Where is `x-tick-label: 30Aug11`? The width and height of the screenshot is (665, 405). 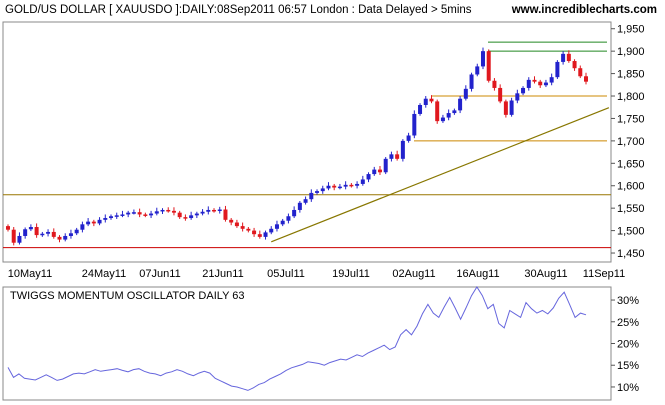
x-tick-label: 30Aug11 is located at coordinates (545, 274).